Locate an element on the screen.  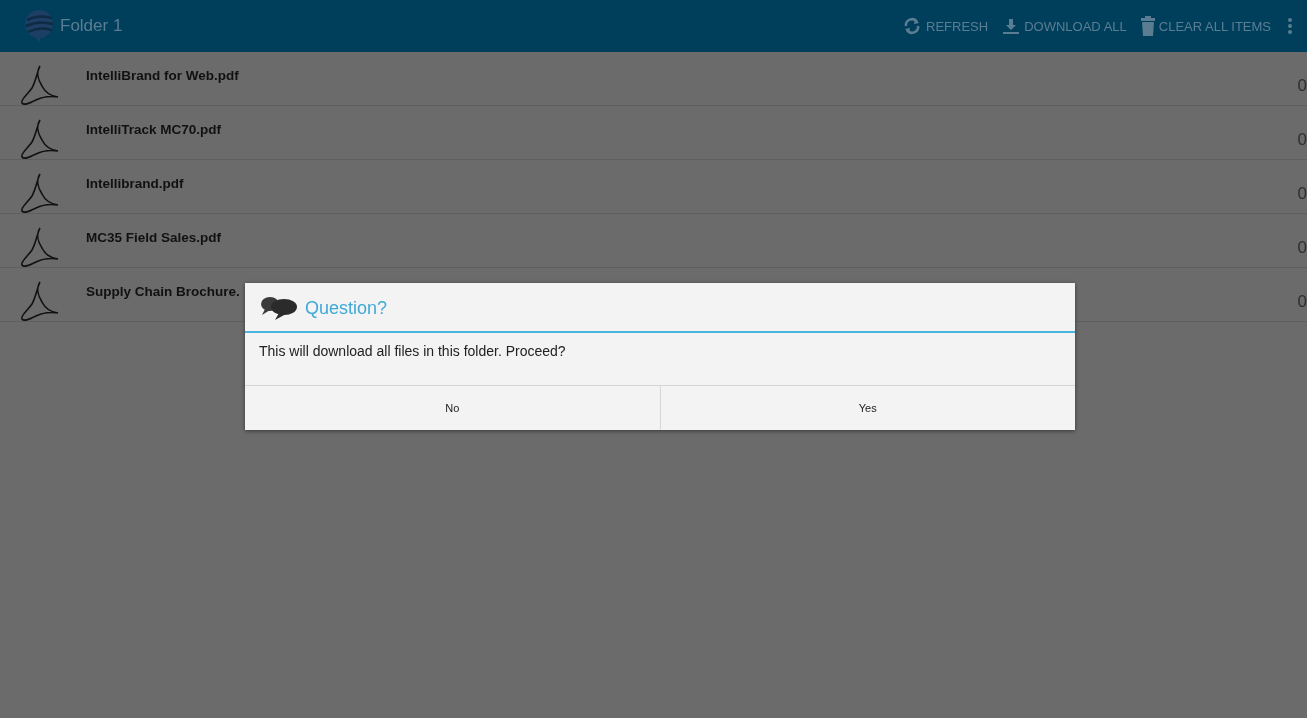
dialog-button: No is located at coordinates (452, 408).